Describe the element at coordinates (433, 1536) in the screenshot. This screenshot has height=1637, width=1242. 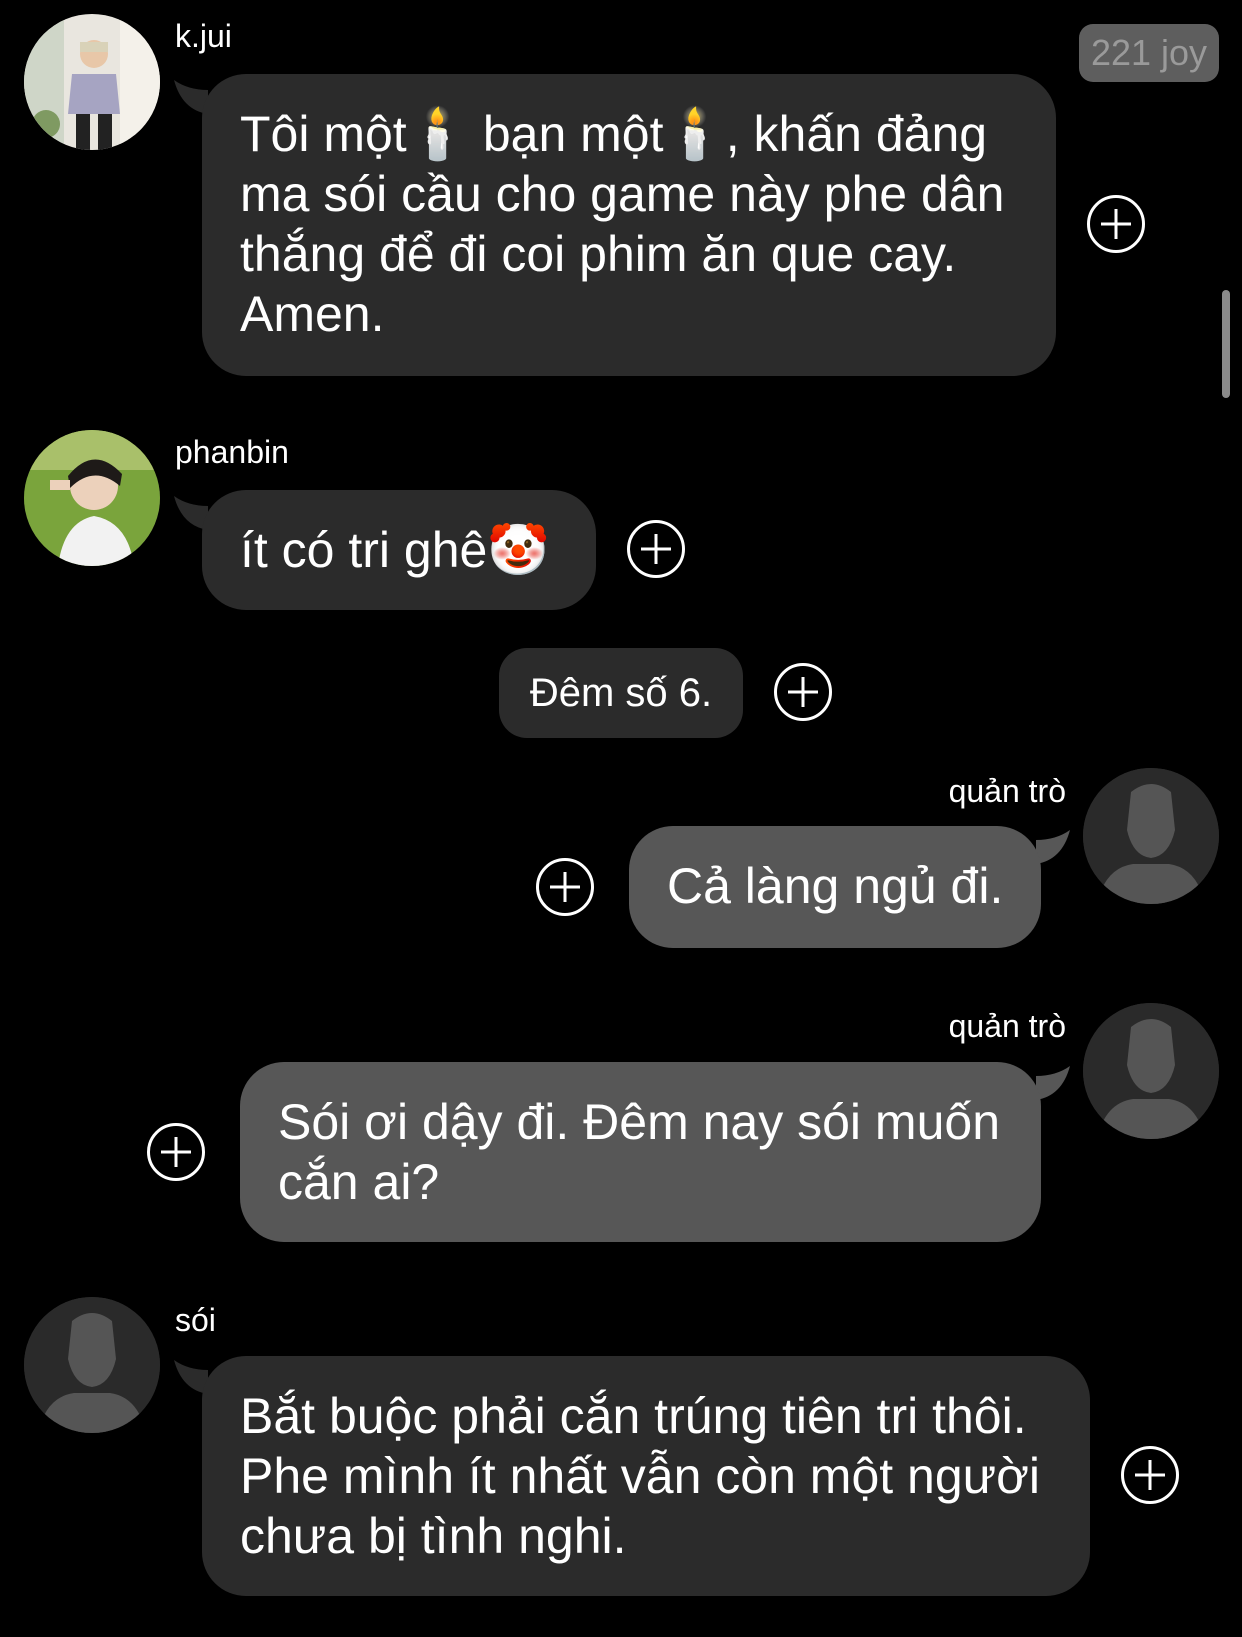
I see `message-line: chưa bị tình nghi.` at that location.